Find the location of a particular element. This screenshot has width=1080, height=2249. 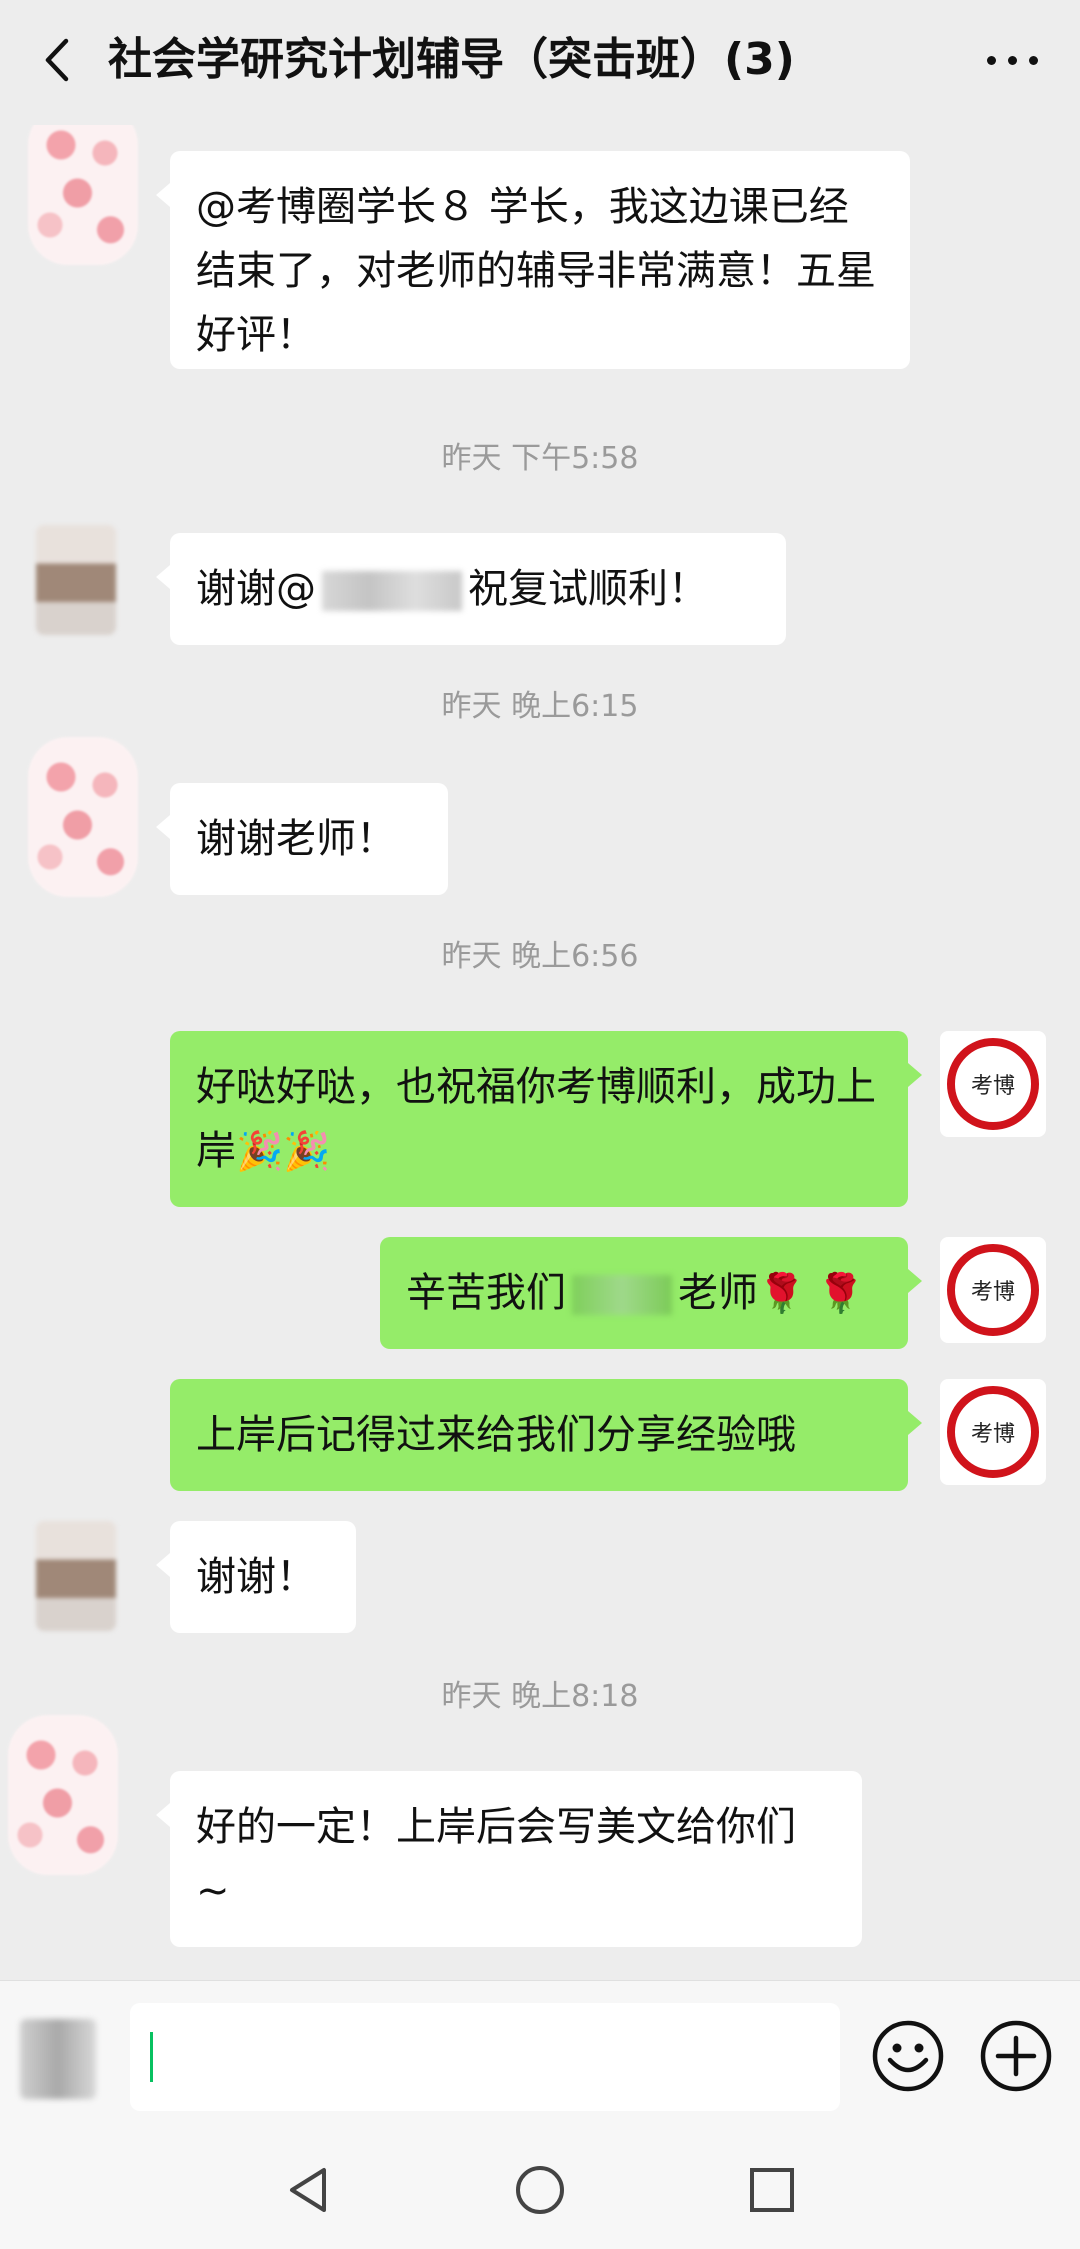

message-input is located at coordinates (485, 2057).